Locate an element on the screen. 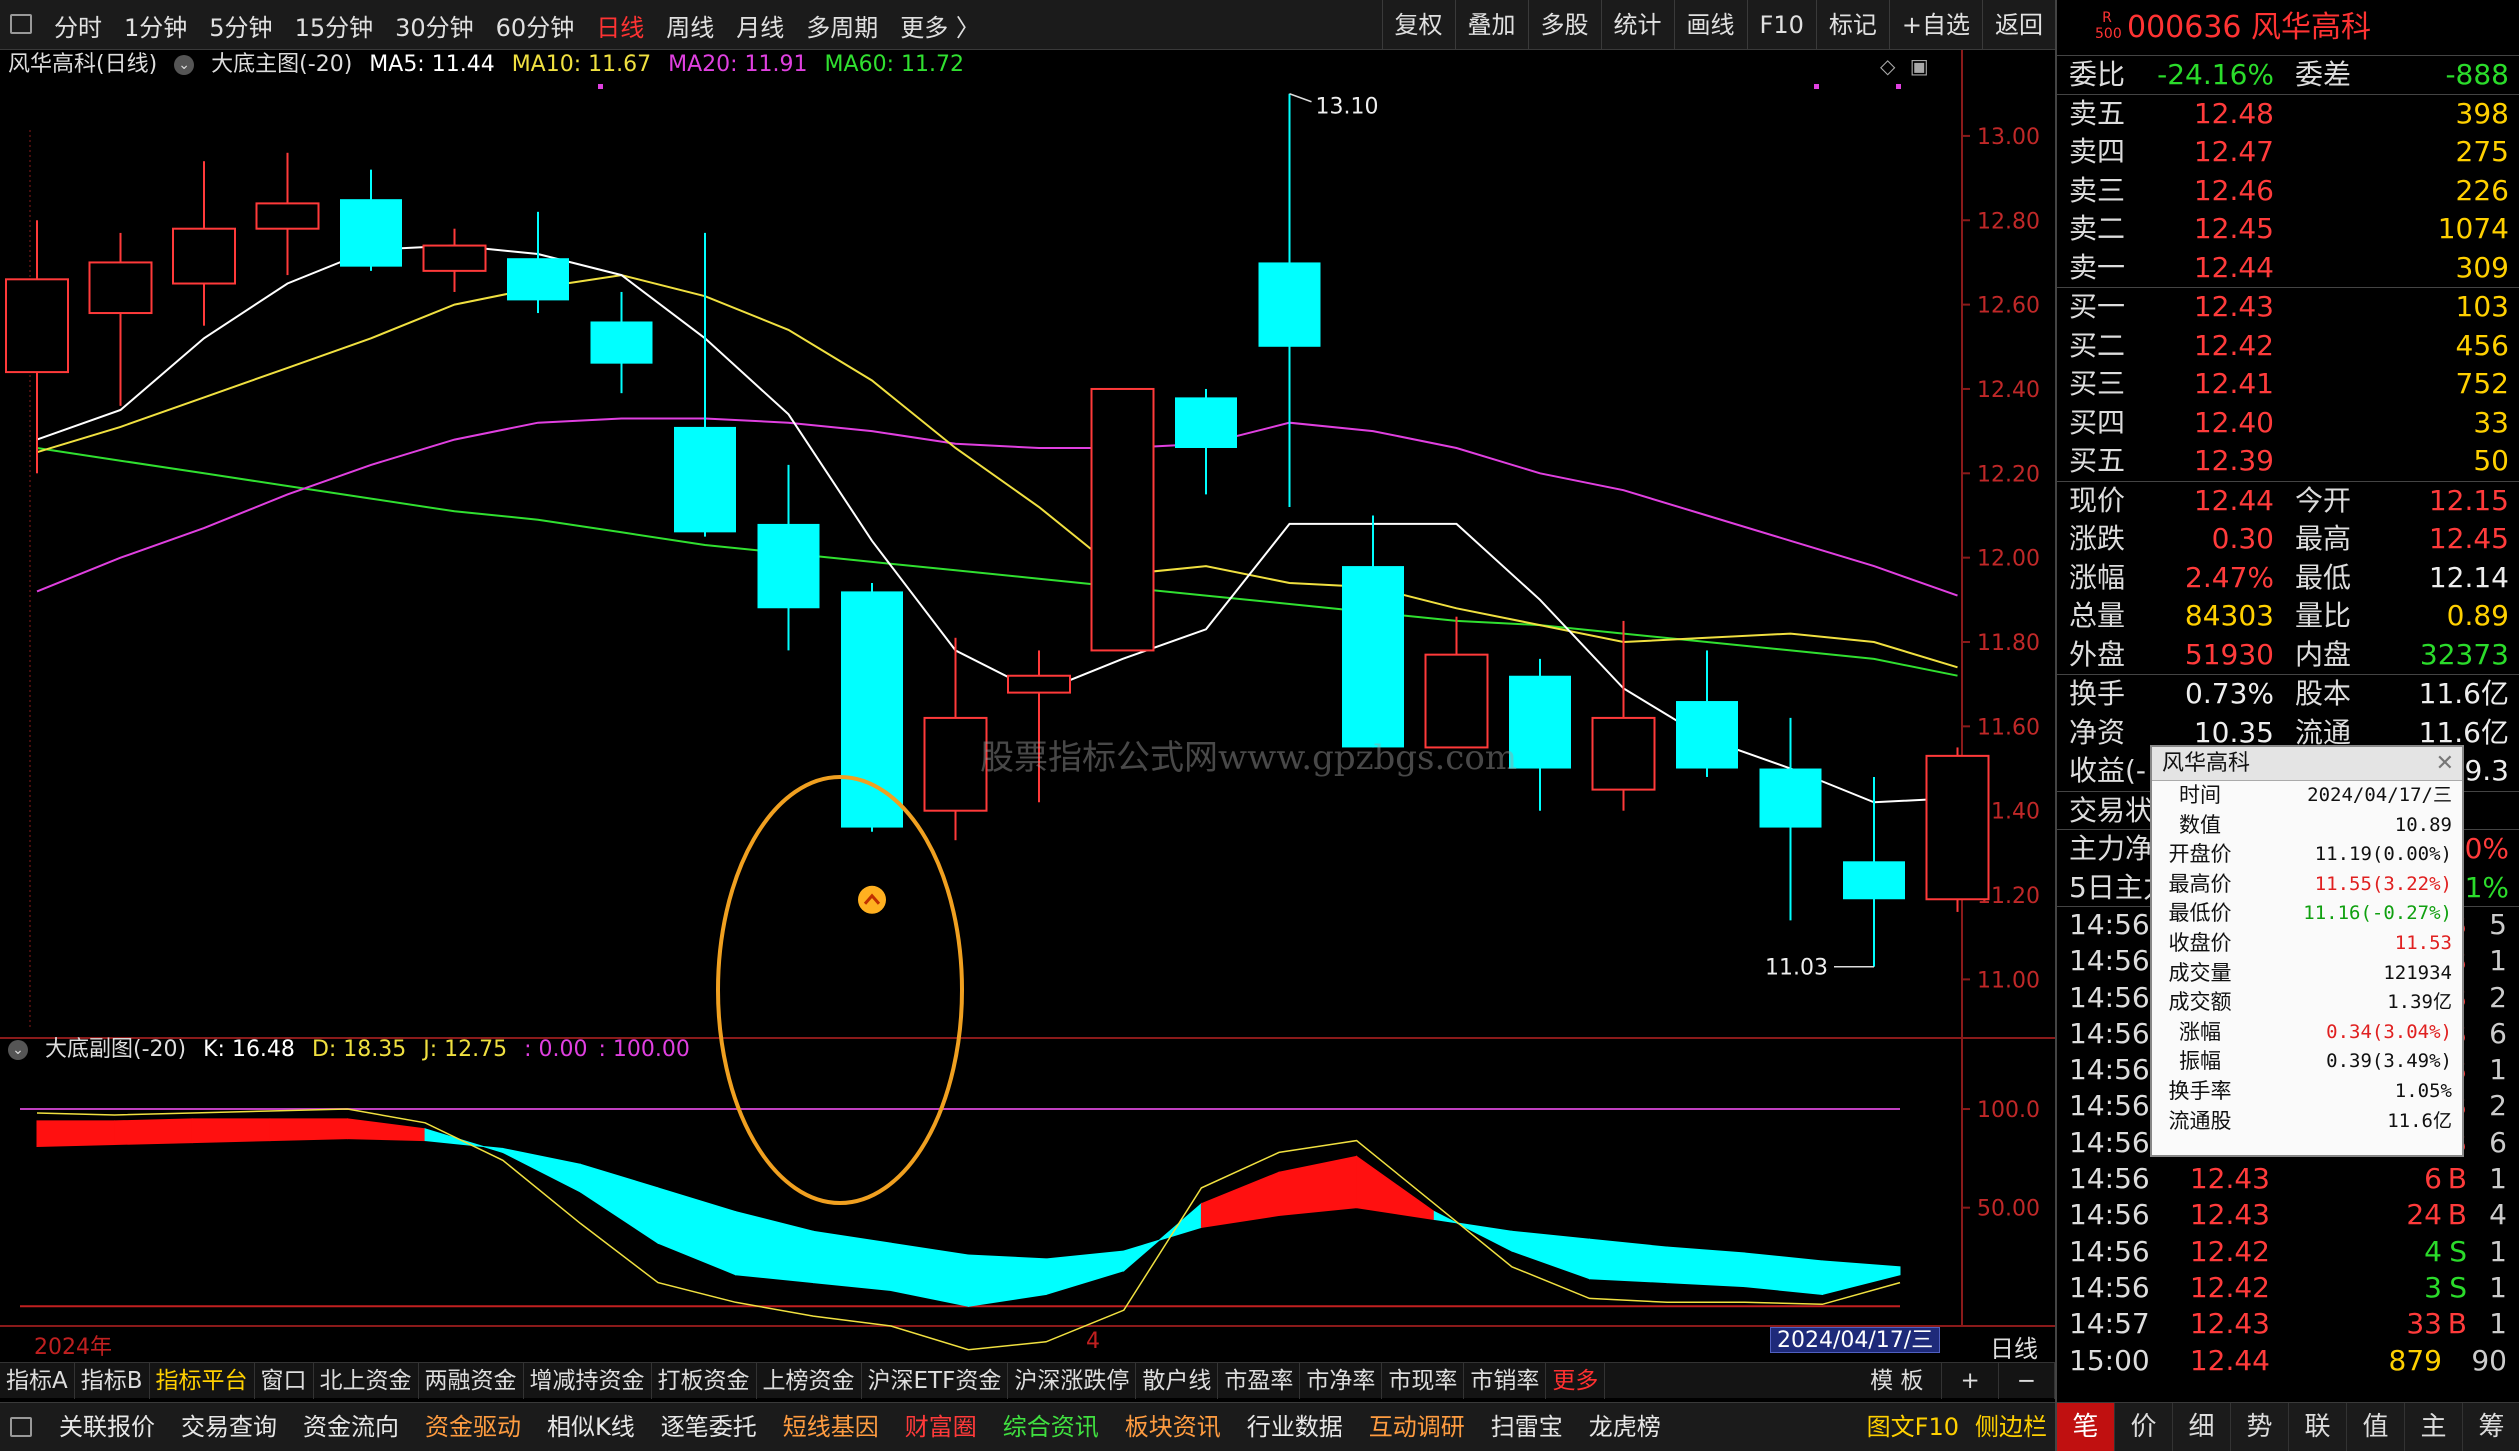 This screenshot has width=2519, height=1451. function-button: 相似K线 is located at coordinates (591, 1427).